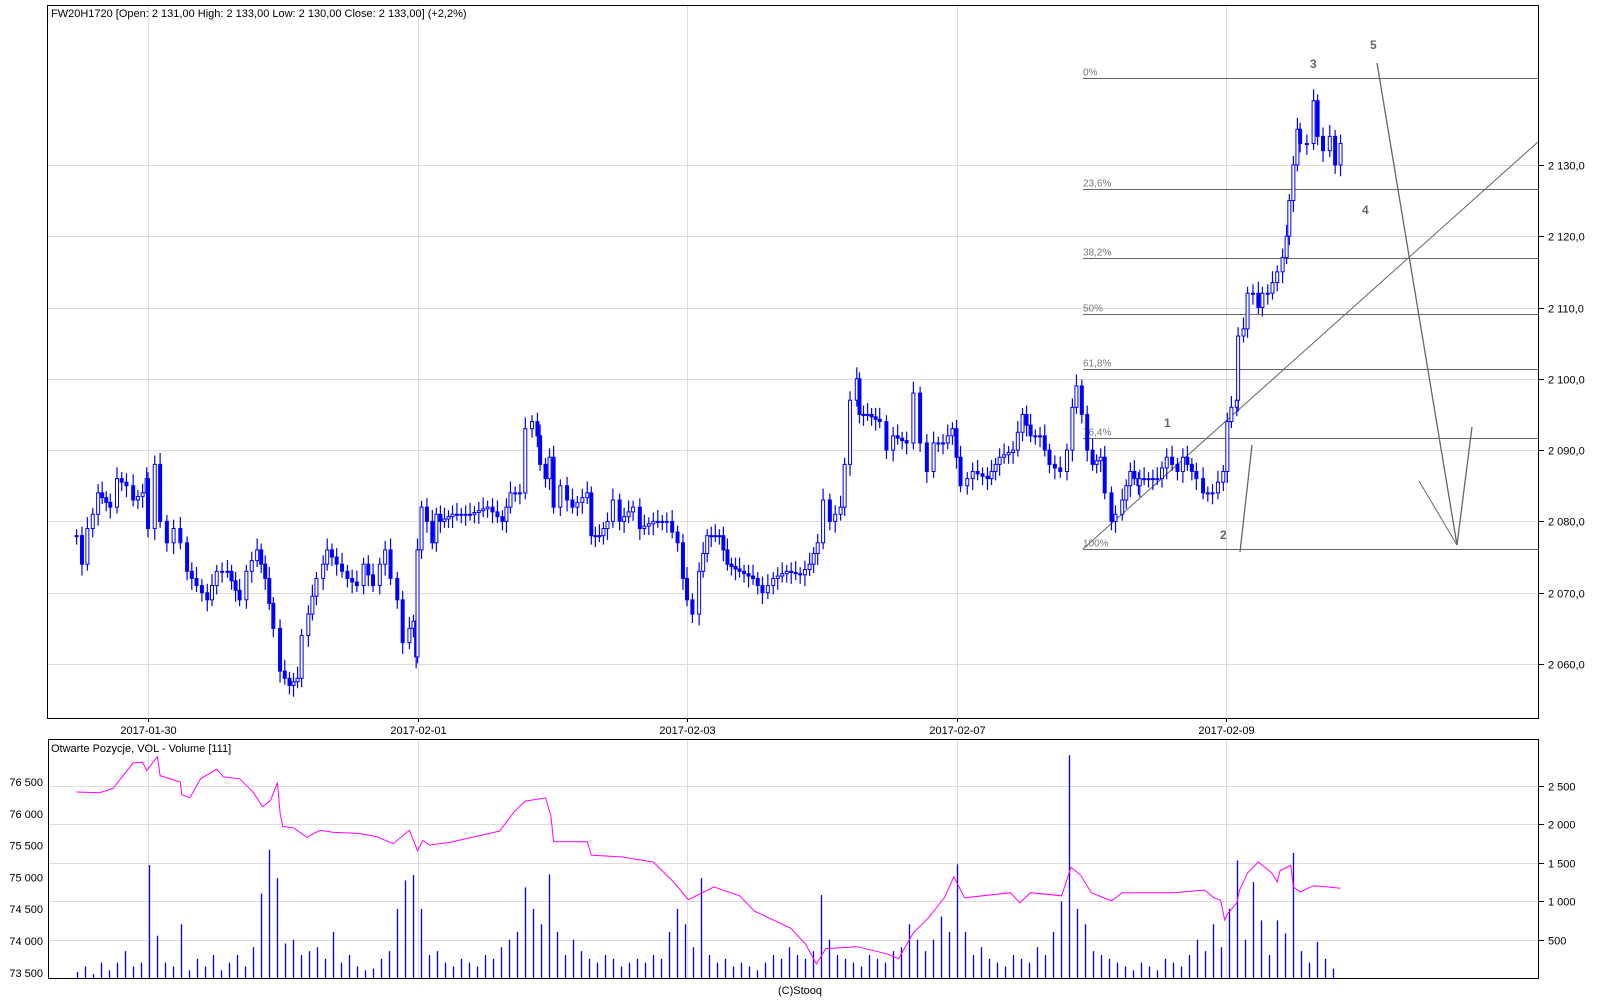  I want to click on volume-tick-label: 2 000, so click(1562, 826).